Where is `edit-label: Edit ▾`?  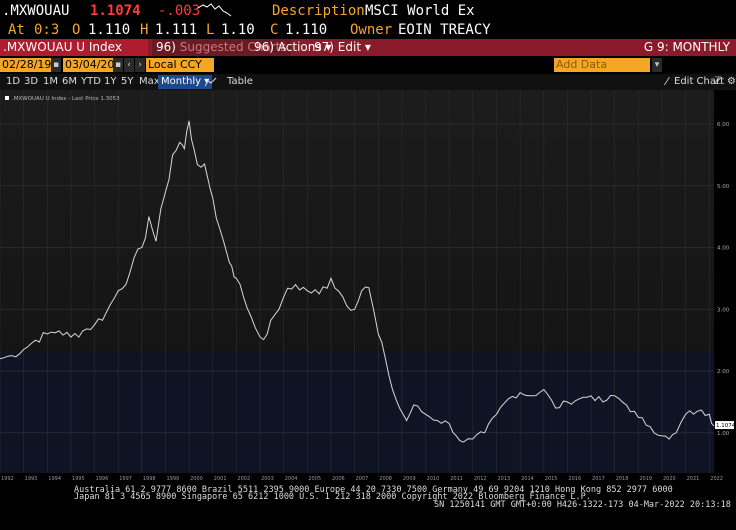
edit-label: Edit ▾ is located at coordinates (354, 47).